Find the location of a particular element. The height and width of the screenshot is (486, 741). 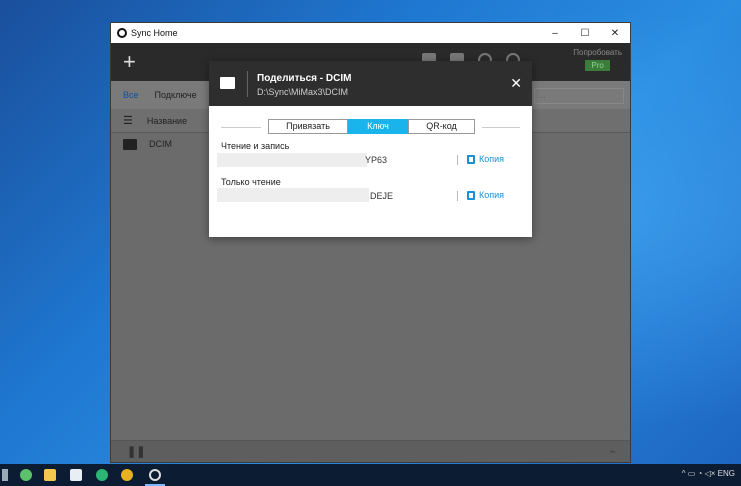

header-divider is located at coordinates (247, 84).